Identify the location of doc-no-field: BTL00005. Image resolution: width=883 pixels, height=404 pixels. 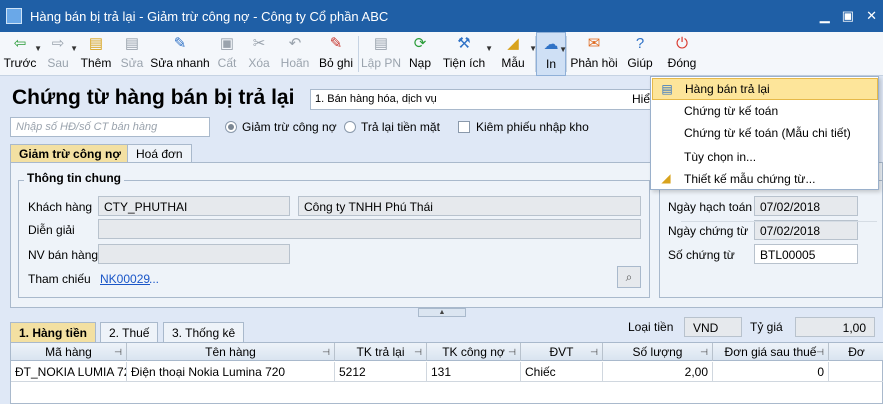
(806, 254).